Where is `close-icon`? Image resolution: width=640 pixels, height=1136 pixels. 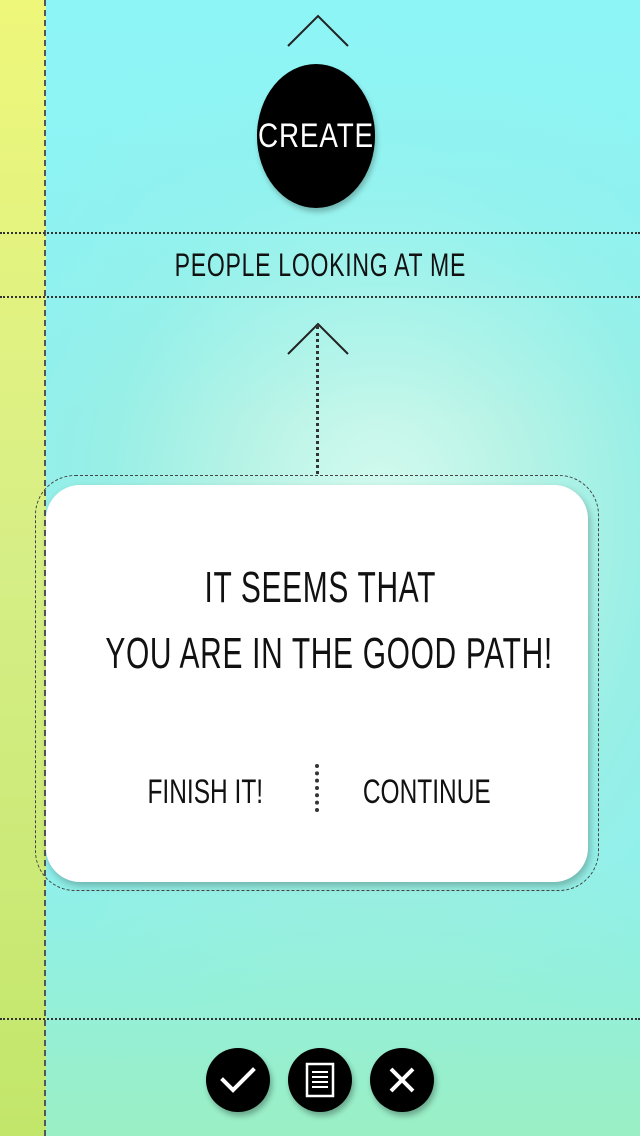
close-icon is located at coordinates (402, 1080).